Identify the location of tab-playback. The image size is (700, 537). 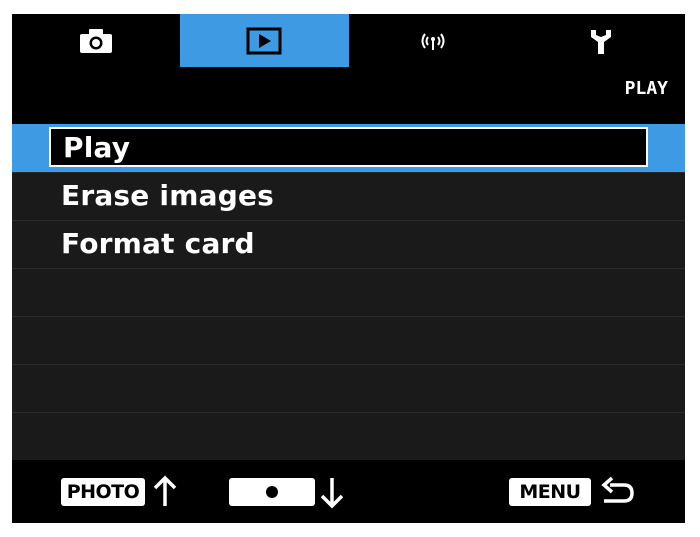
(264, 40).